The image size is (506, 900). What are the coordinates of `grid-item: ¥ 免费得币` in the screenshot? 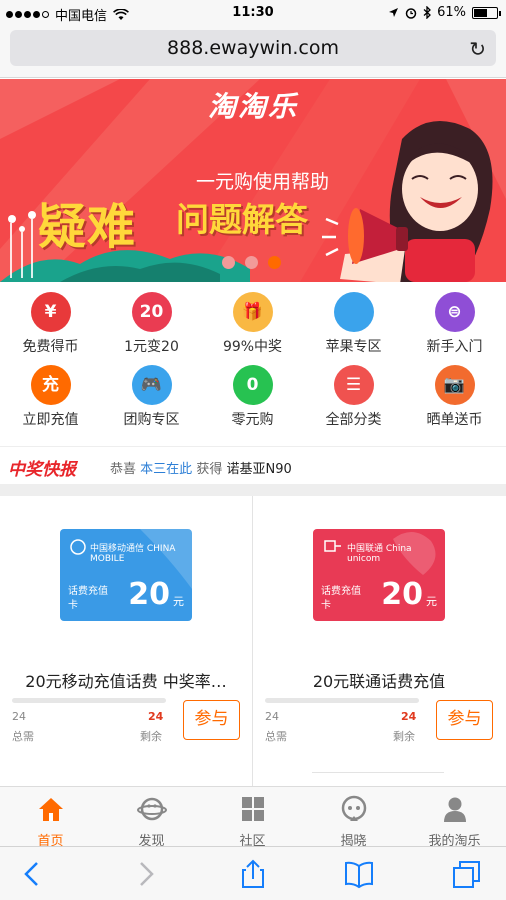 It's located at (50, 319).